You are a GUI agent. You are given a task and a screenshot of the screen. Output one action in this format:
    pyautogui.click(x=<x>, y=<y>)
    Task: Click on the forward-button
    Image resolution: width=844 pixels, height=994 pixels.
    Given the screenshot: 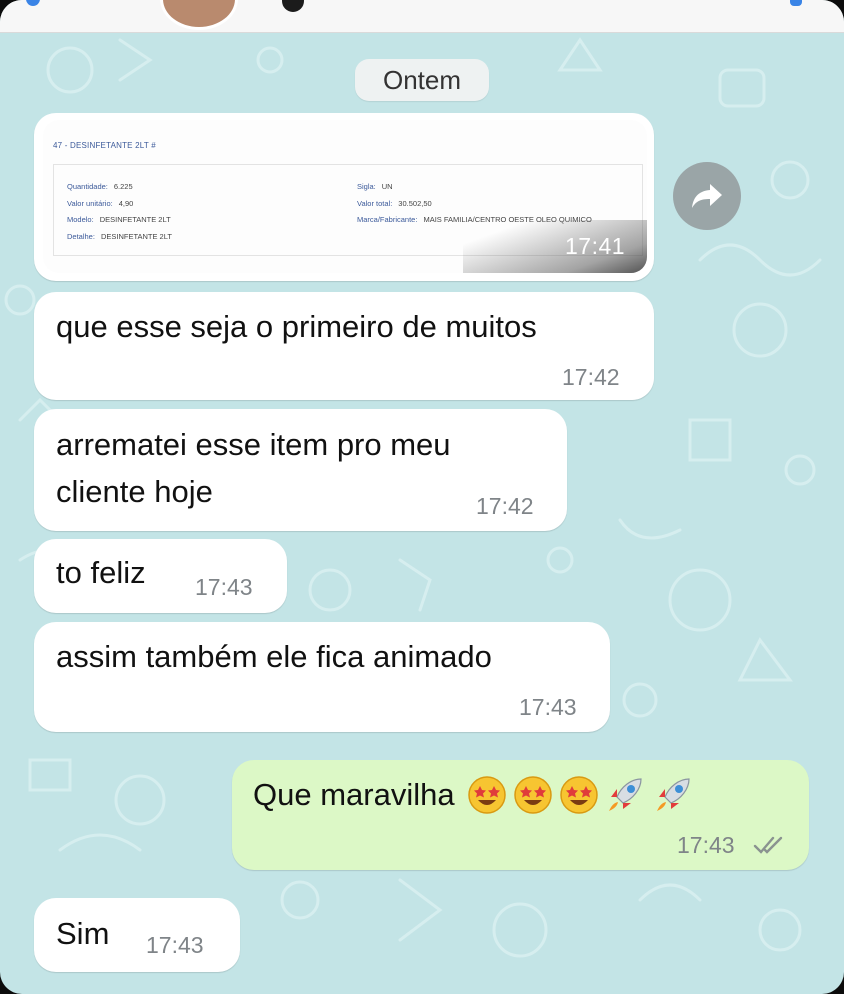 What is the action you would take?
    pyautogui.click(x=707, y=196)
    